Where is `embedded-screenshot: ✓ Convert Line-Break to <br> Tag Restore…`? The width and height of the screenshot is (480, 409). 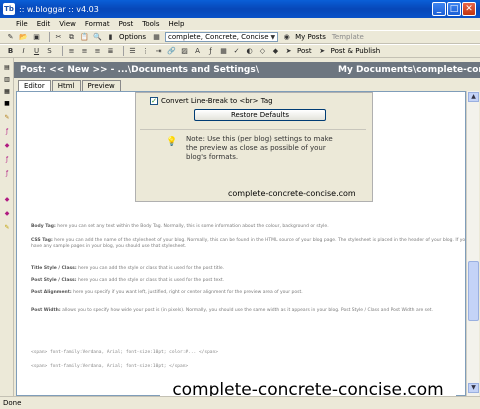 embedded-screenshot: ✓ Convert Line-Break to <br> Tag Restore… is located at coordinates (254, 147).